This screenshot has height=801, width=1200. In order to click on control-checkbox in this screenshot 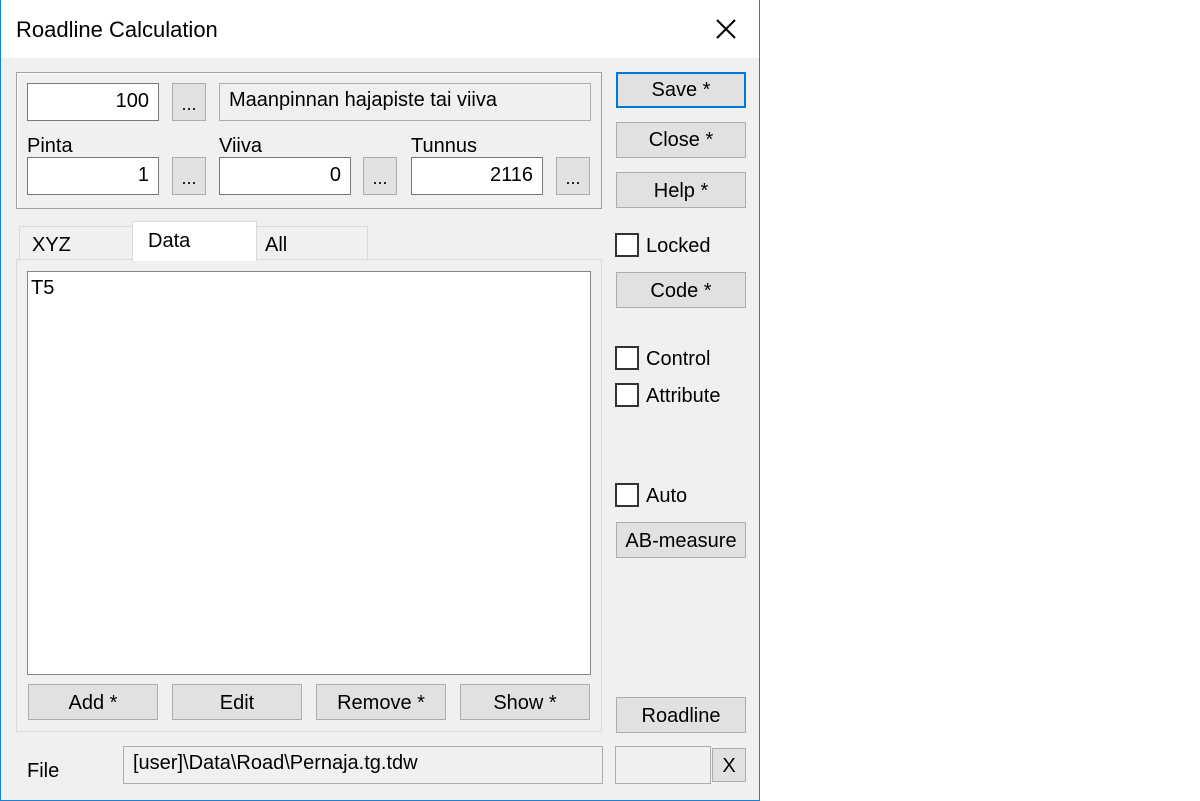, I will do `click(627, 358)`.